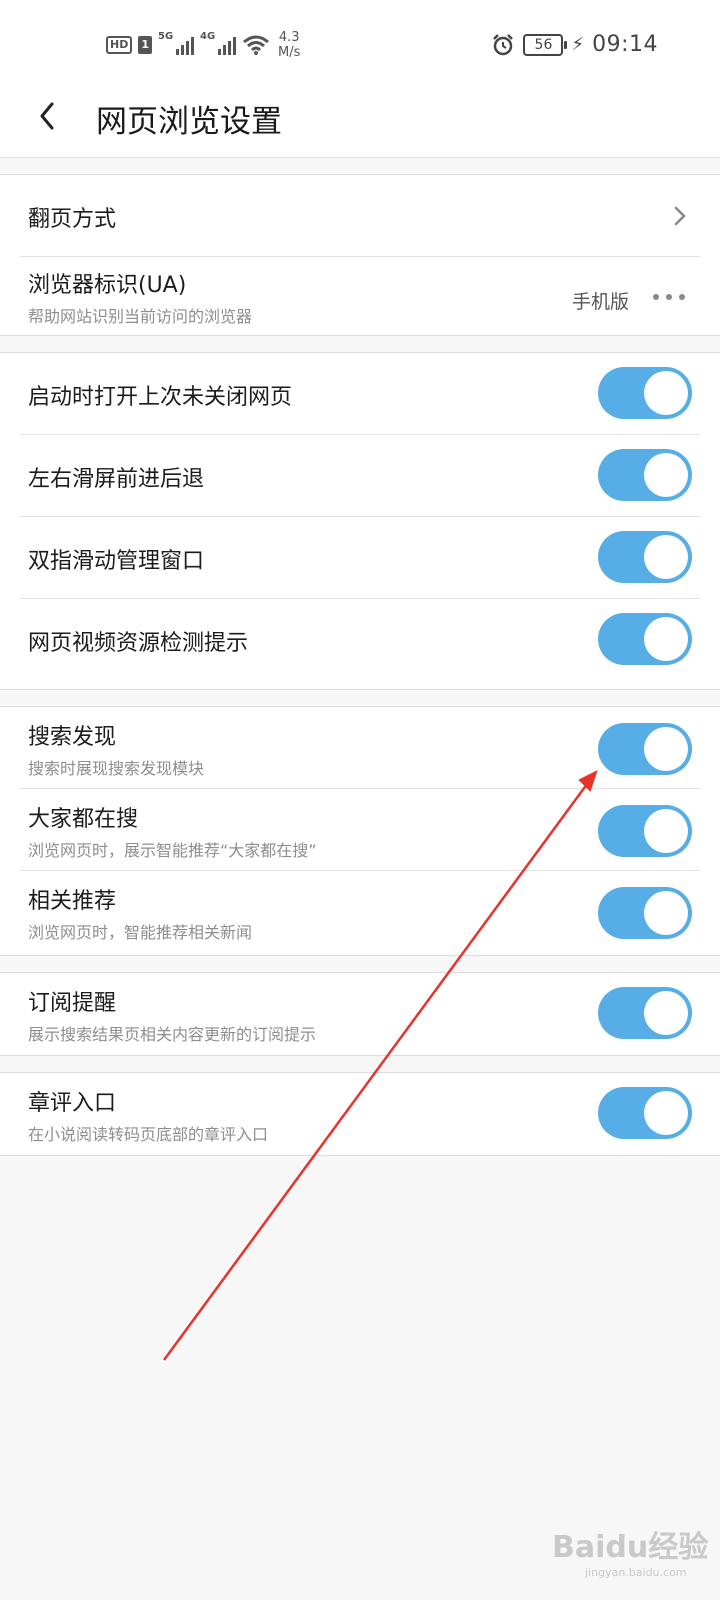 This screenshot has height=1600, width=720. I want to click on setting-trending-search: 大家都在搜 浏览网页时，展示智能推荐“大家都在搜”, so click(360, 830).